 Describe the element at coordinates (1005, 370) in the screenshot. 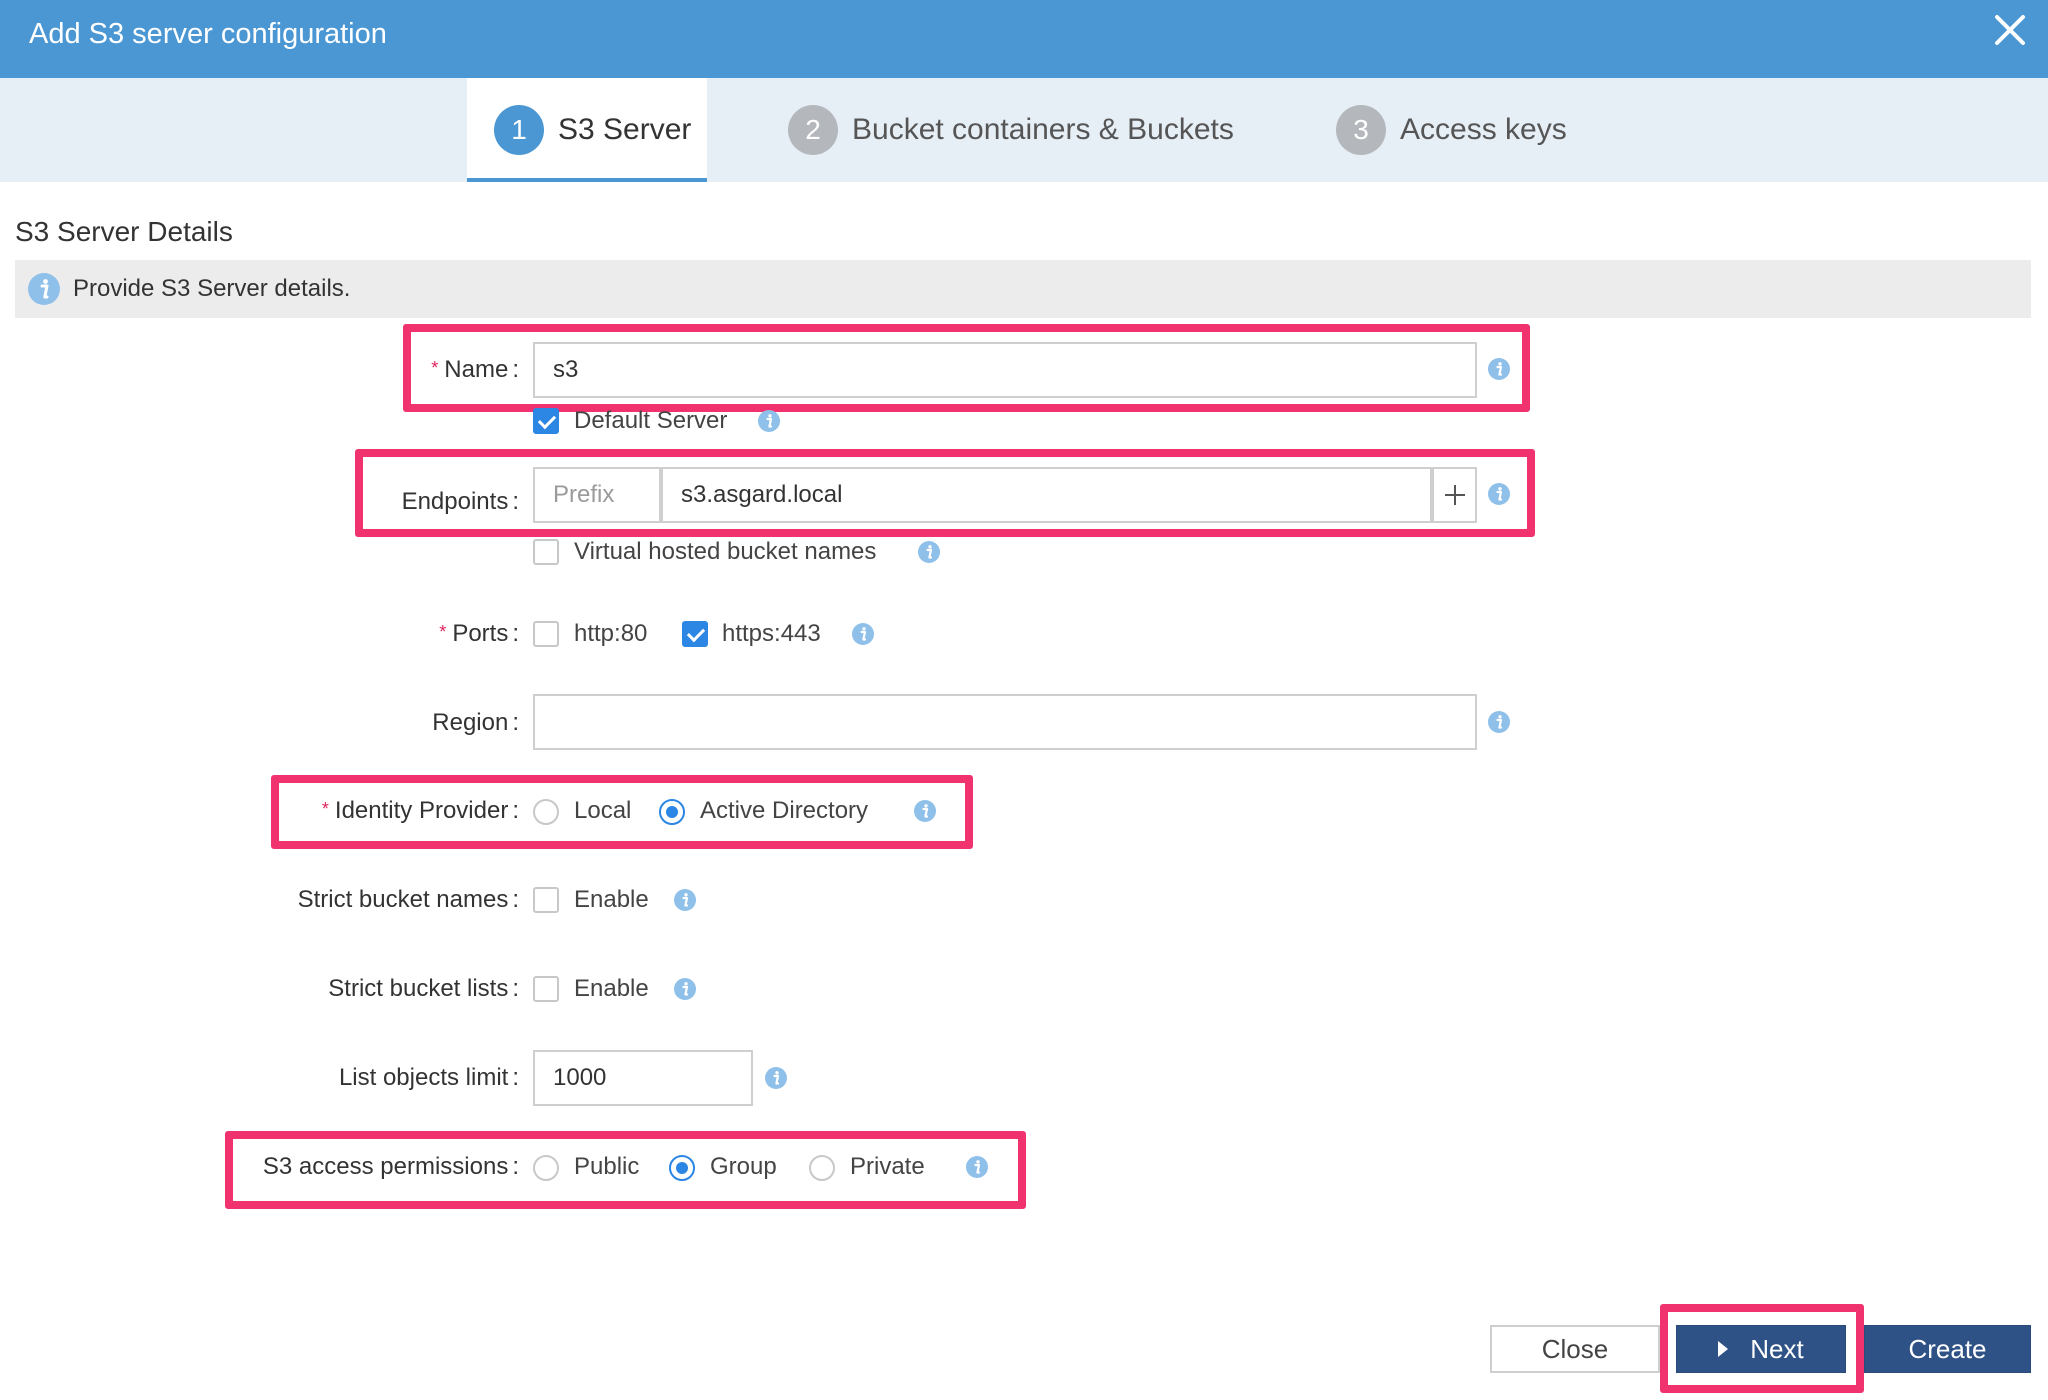

I see `name-input: s3` at that location.